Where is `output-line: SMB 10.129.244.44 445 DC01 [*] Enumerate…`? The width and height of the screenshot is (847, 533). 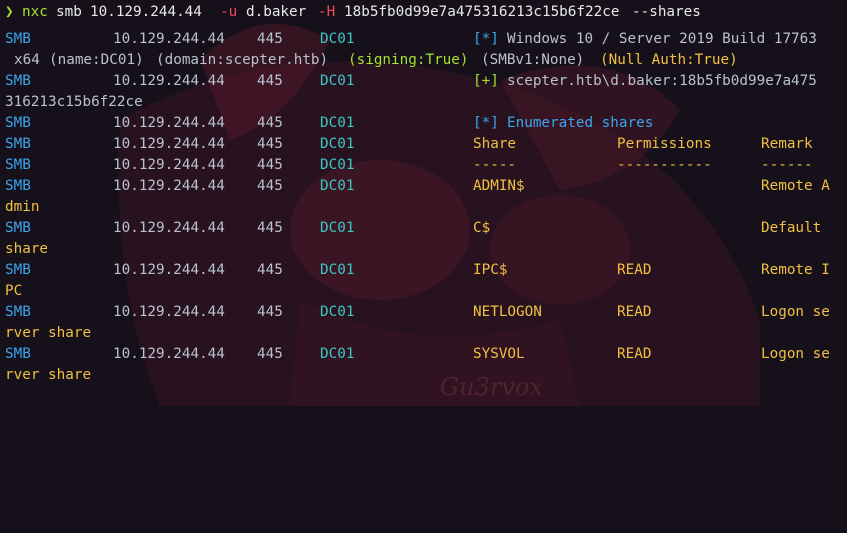
output-line: SMB 10.129.244.44 445 DC01 [*] Enumerate… is located at coordinates (423, 123).